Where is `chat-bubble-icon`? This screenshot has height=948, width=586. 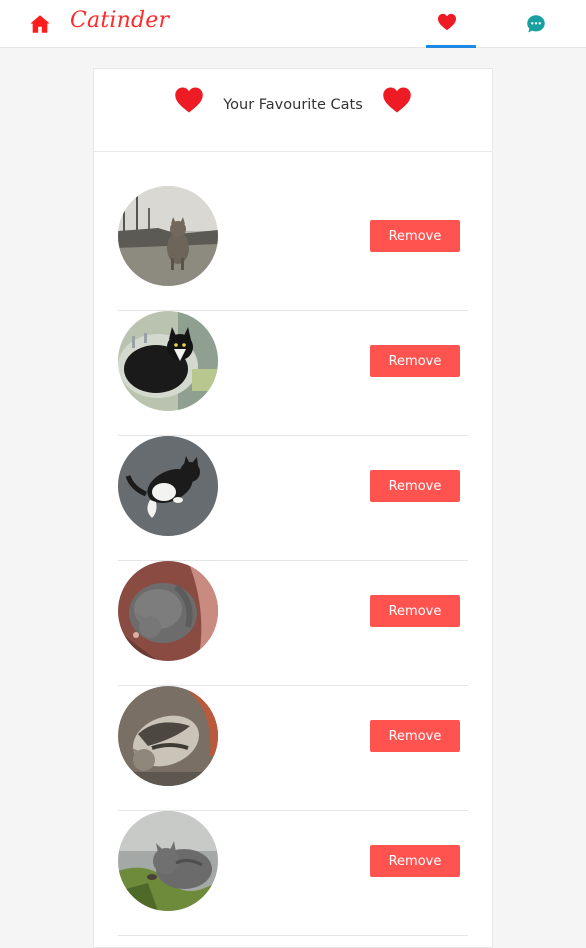
chat-bubble-icon is located at coordinates (536, 24).